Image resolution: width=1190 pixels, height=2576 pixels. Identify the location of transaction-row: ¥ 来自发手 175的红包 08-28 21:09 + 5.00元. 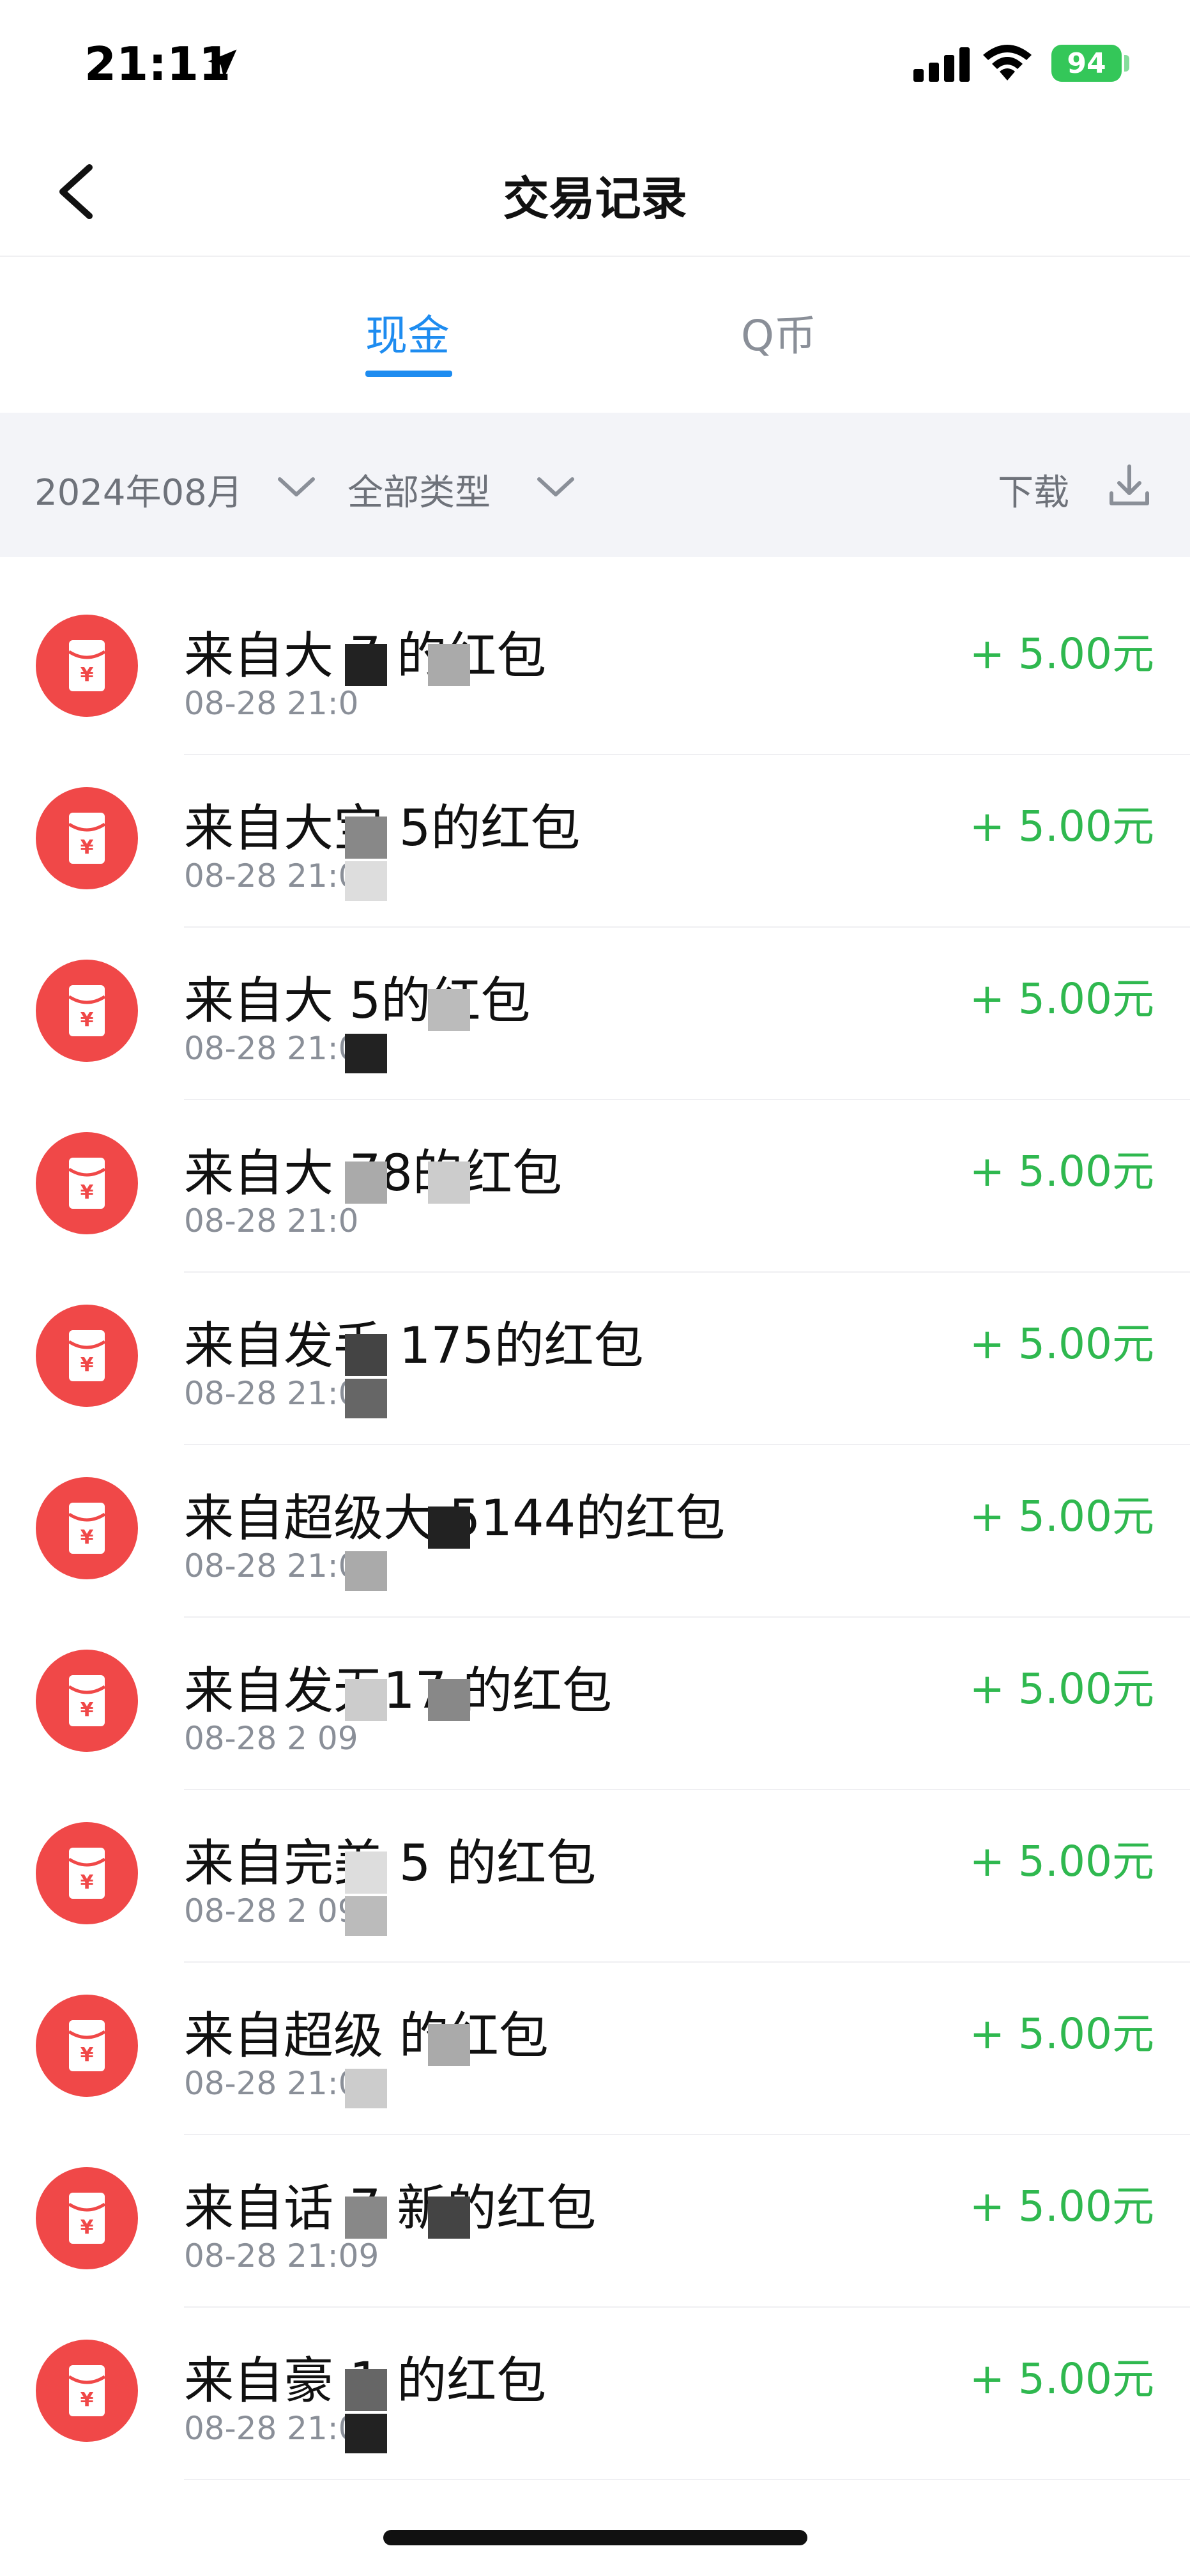
(595, 1359).